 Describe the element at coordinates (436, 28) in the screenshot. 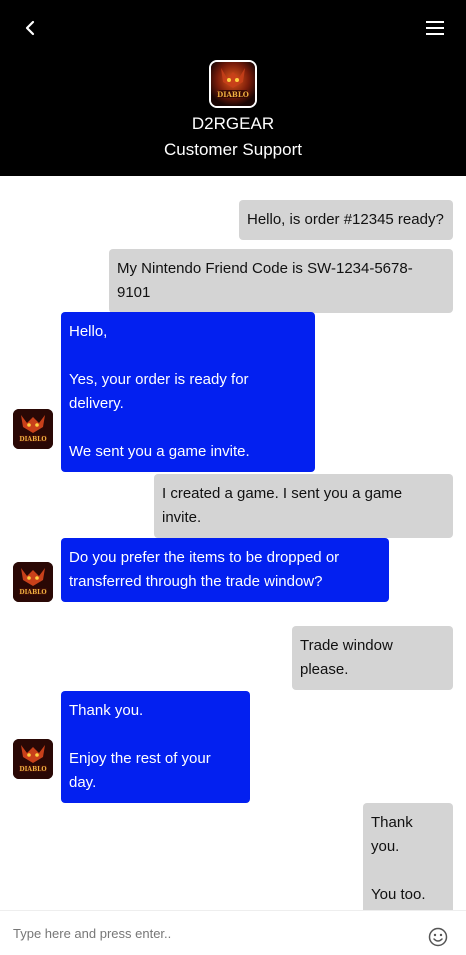

I see `hamburger-menu-icon` at that location.